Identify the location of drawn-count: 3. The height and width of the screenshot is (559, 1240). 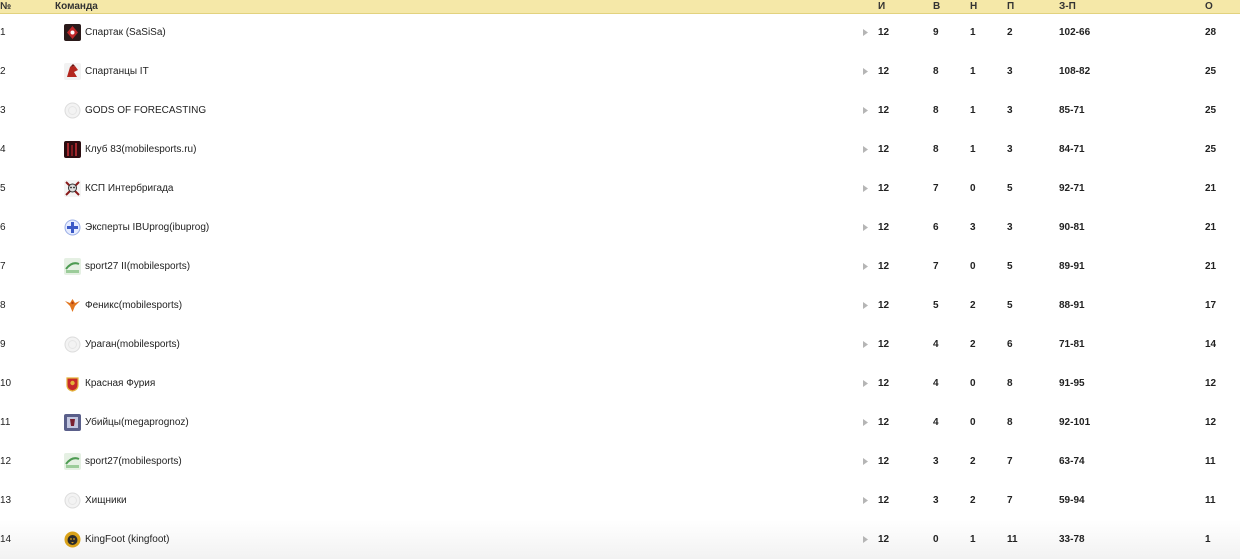
(973, 227).